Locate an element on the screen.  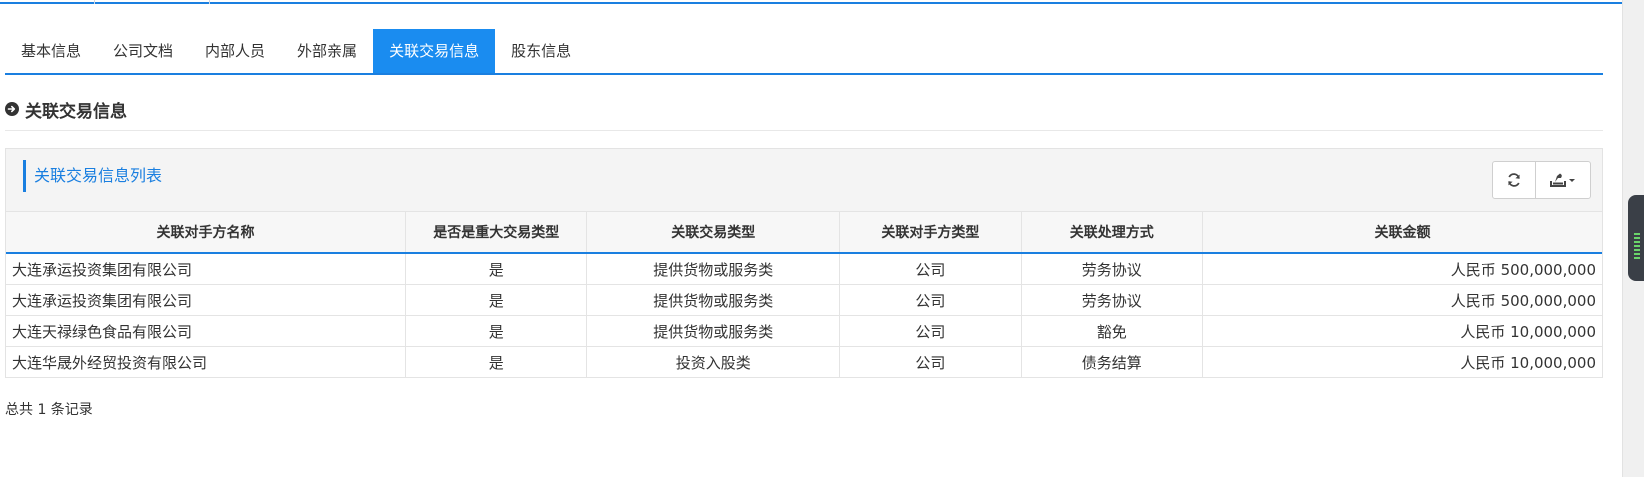
tab-shareholders: 股东信息 is located at coordinates (541, 51).